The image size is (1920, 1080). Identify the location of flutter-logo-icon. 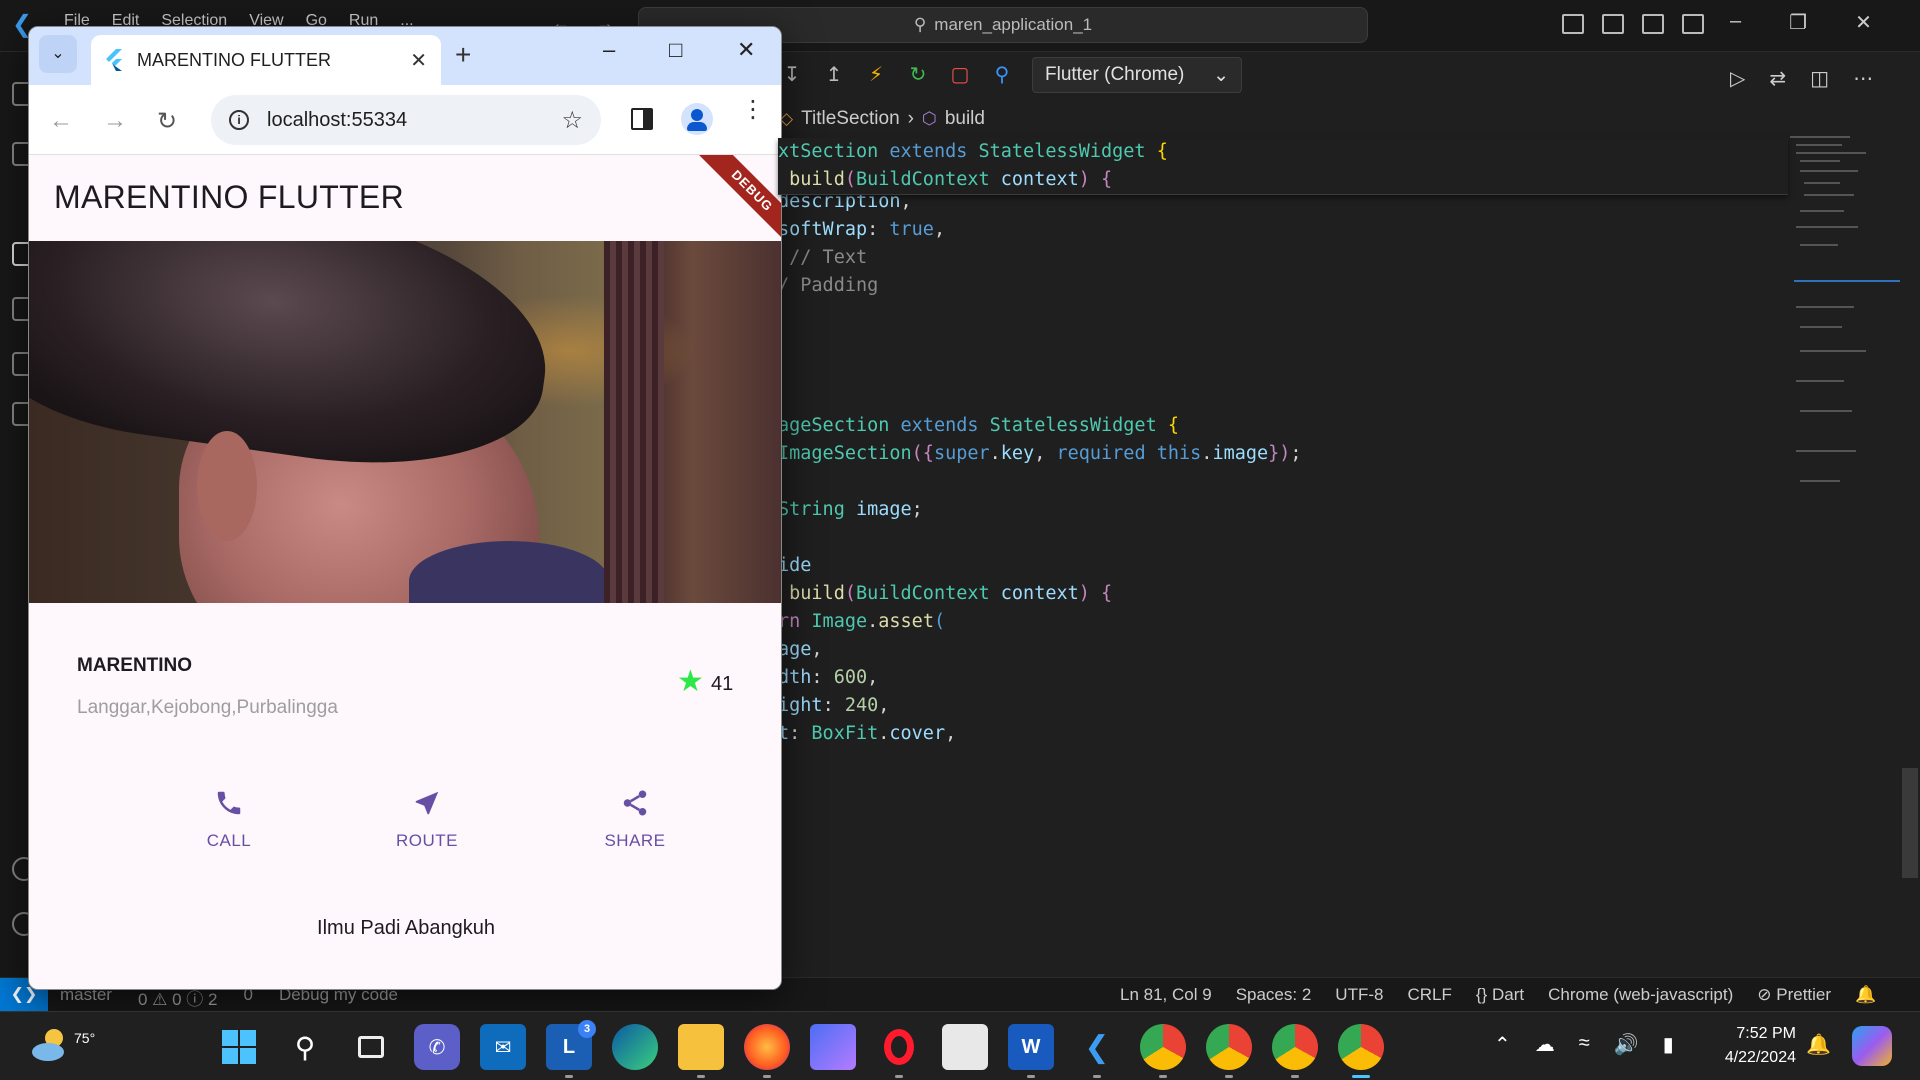
(114, 60).